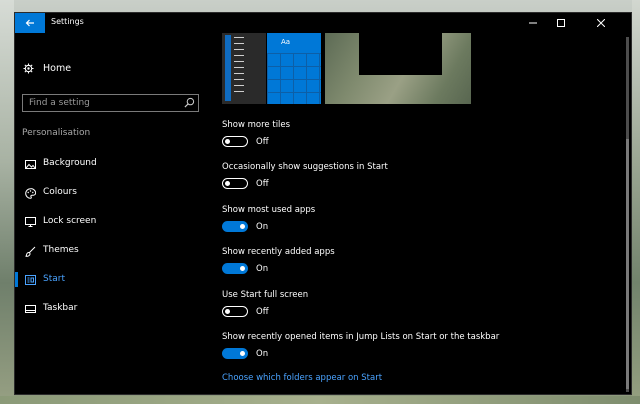  I want to click on choose-folders-link: Choose which folders appear on Start, so click(302, 378).